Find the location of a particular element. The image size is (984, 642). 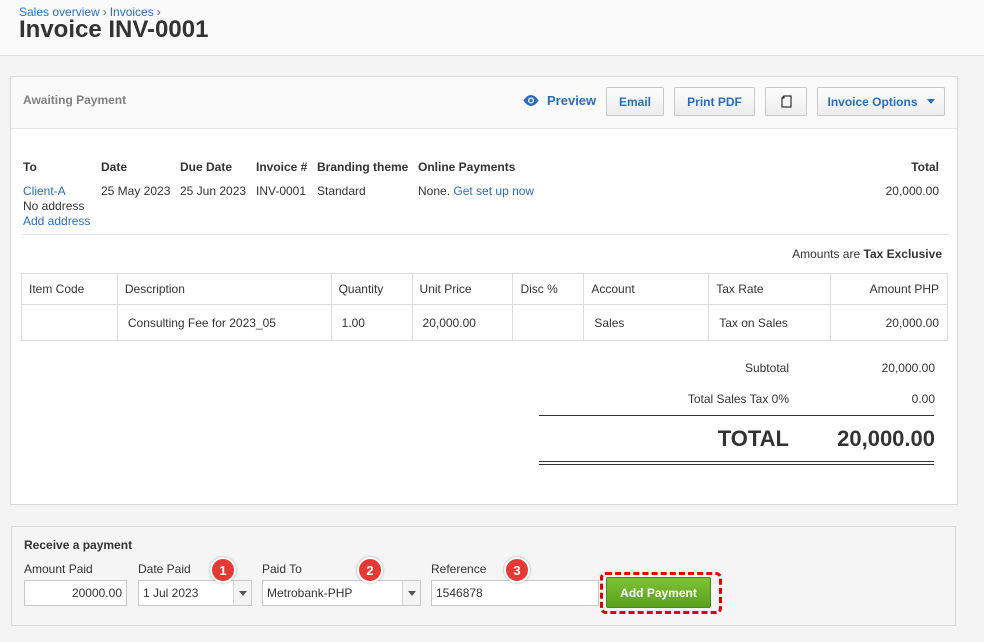

date-dropdown-button is located at coordinates (242, 593).